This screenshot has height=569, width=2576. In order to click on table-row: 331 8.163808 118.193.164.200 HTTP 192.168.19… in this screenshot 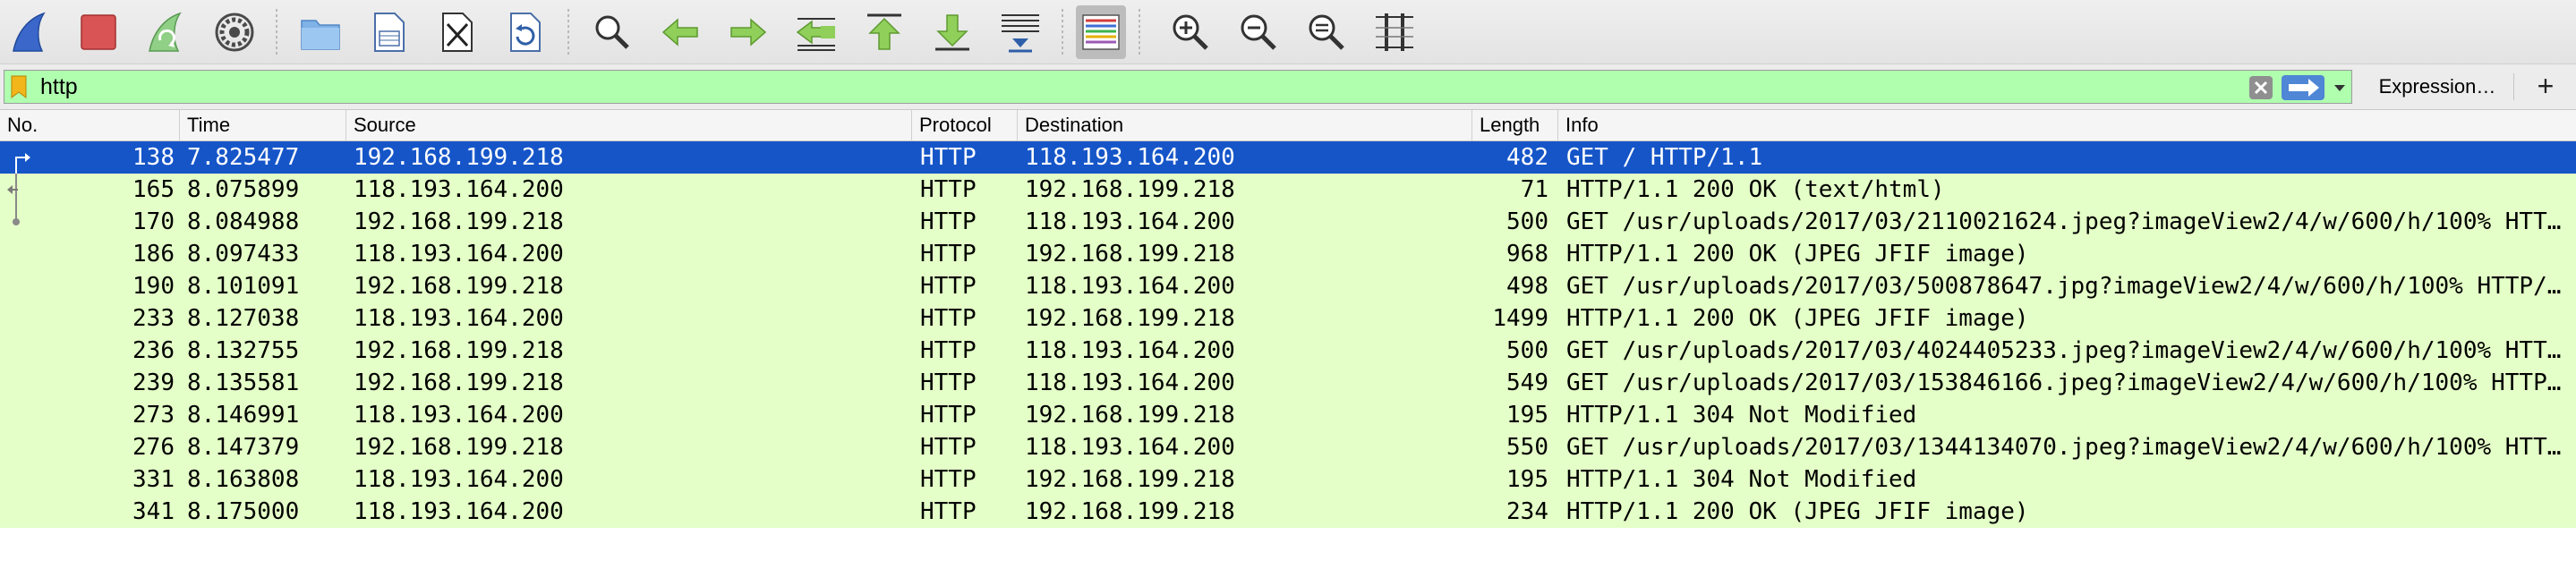, I will do `click(1288, 479)`.